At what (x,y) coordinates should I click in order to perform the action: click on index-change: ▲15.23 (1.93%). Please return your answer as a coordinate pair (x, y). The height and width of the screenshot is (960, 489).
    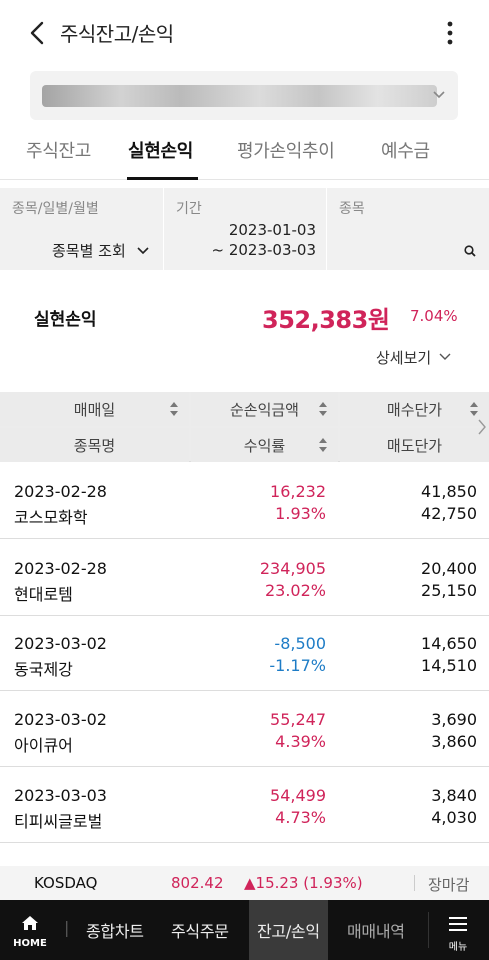
    Looking at the image, I should click on (303, 883).